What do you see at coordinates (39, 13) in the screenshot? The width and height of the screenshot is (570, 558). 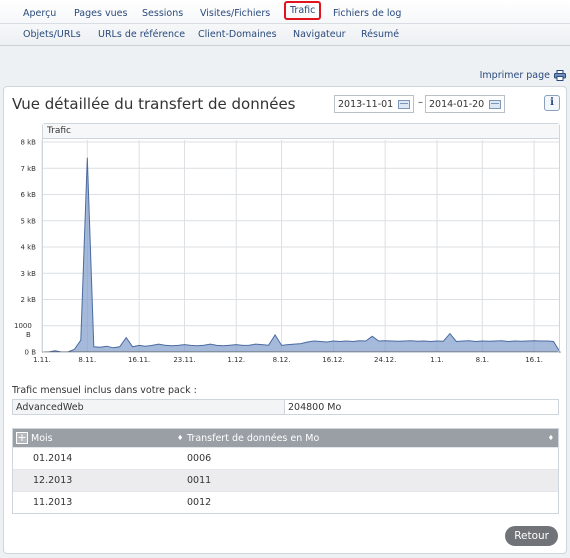 I see `nav-item-apercu: Aperçu` at bounding box center [39, 13].